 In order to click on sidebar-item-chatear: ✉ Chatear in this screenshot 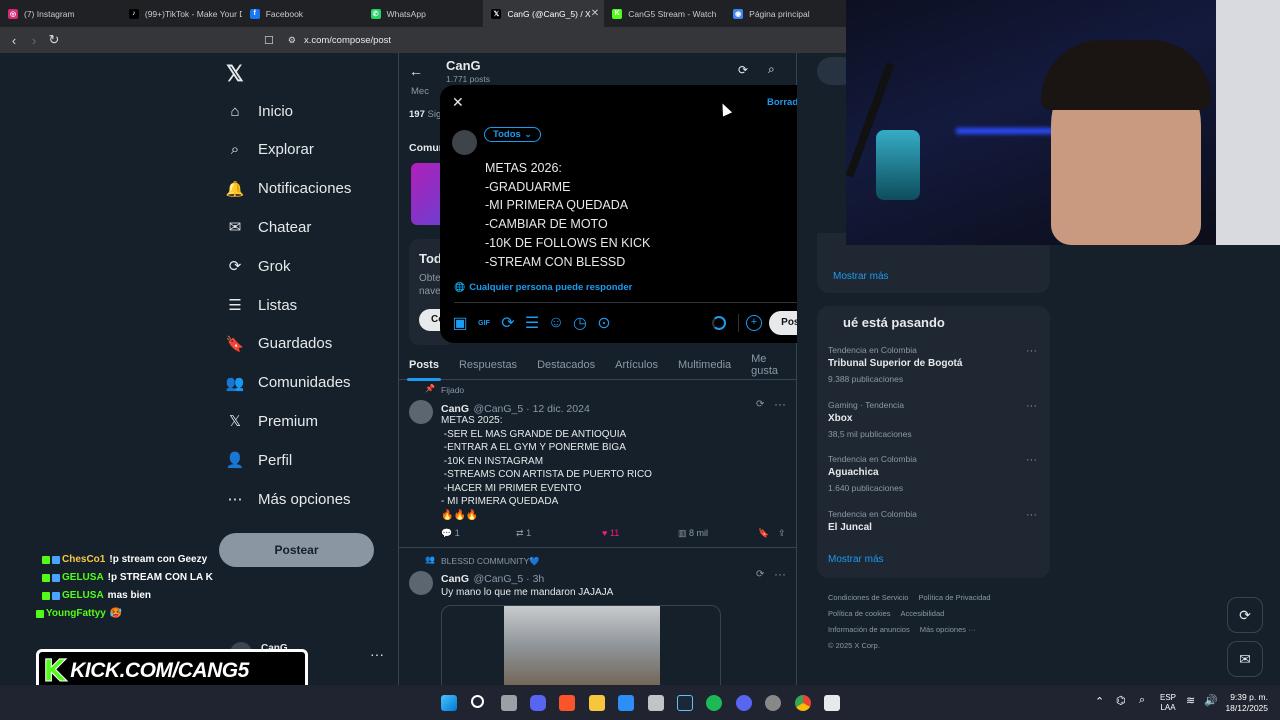, I will do `click(269, 227)`.